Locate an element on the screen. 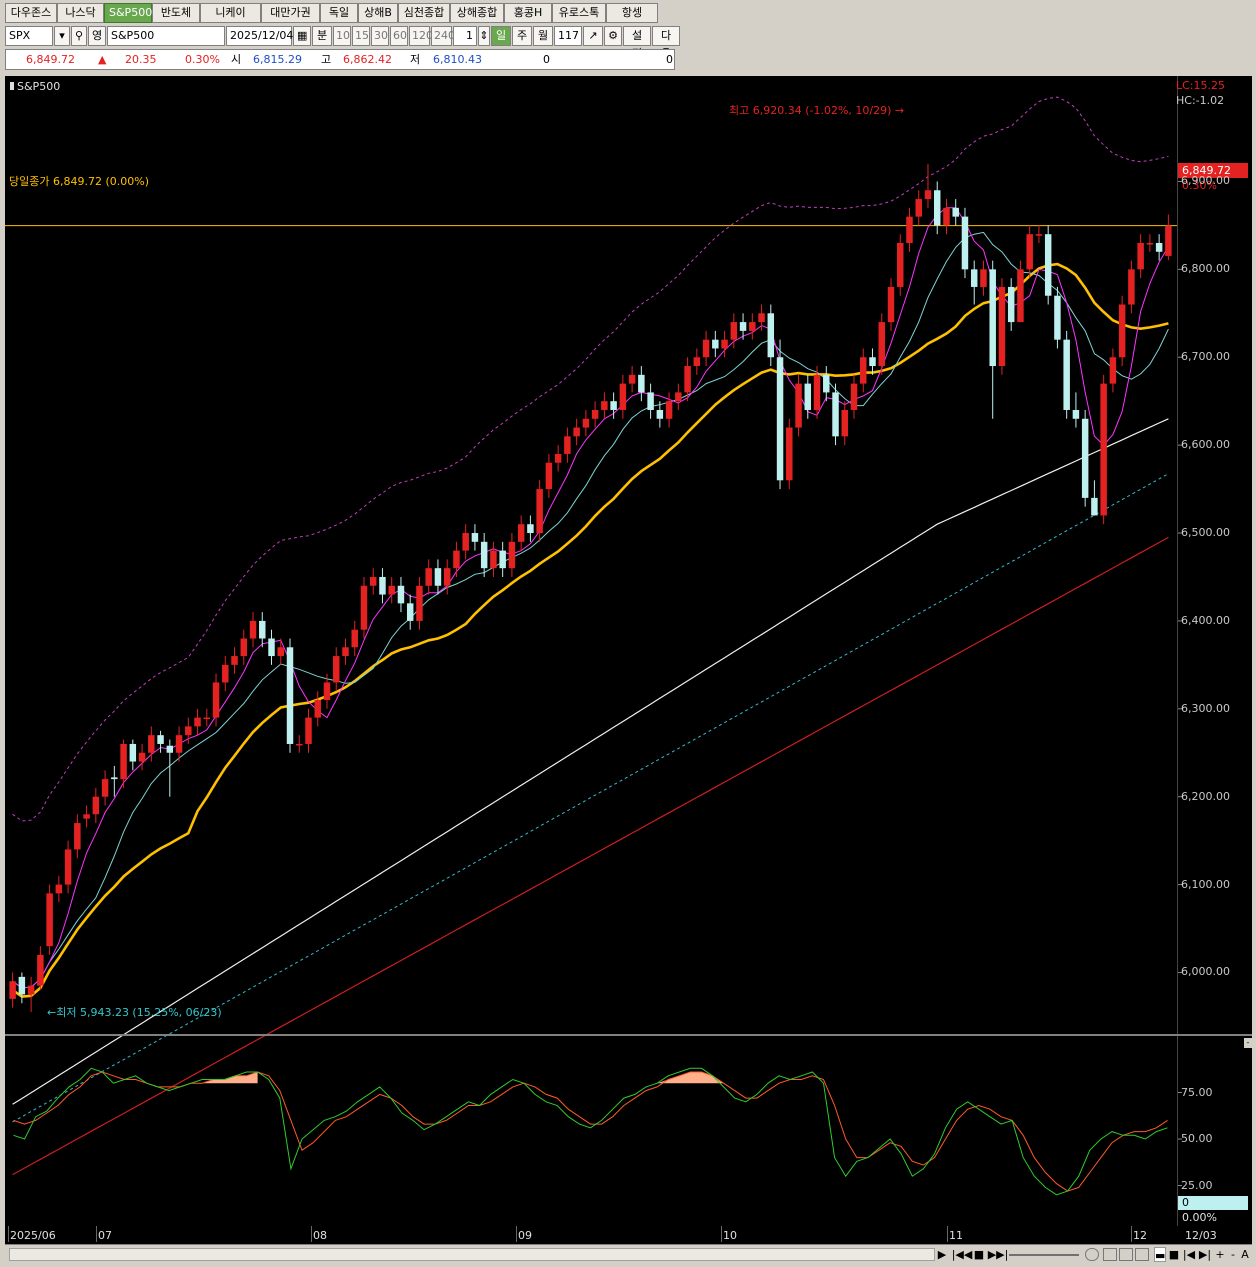  dropdown-arrow-icon: ▾ is located at coordinates (62, 35).